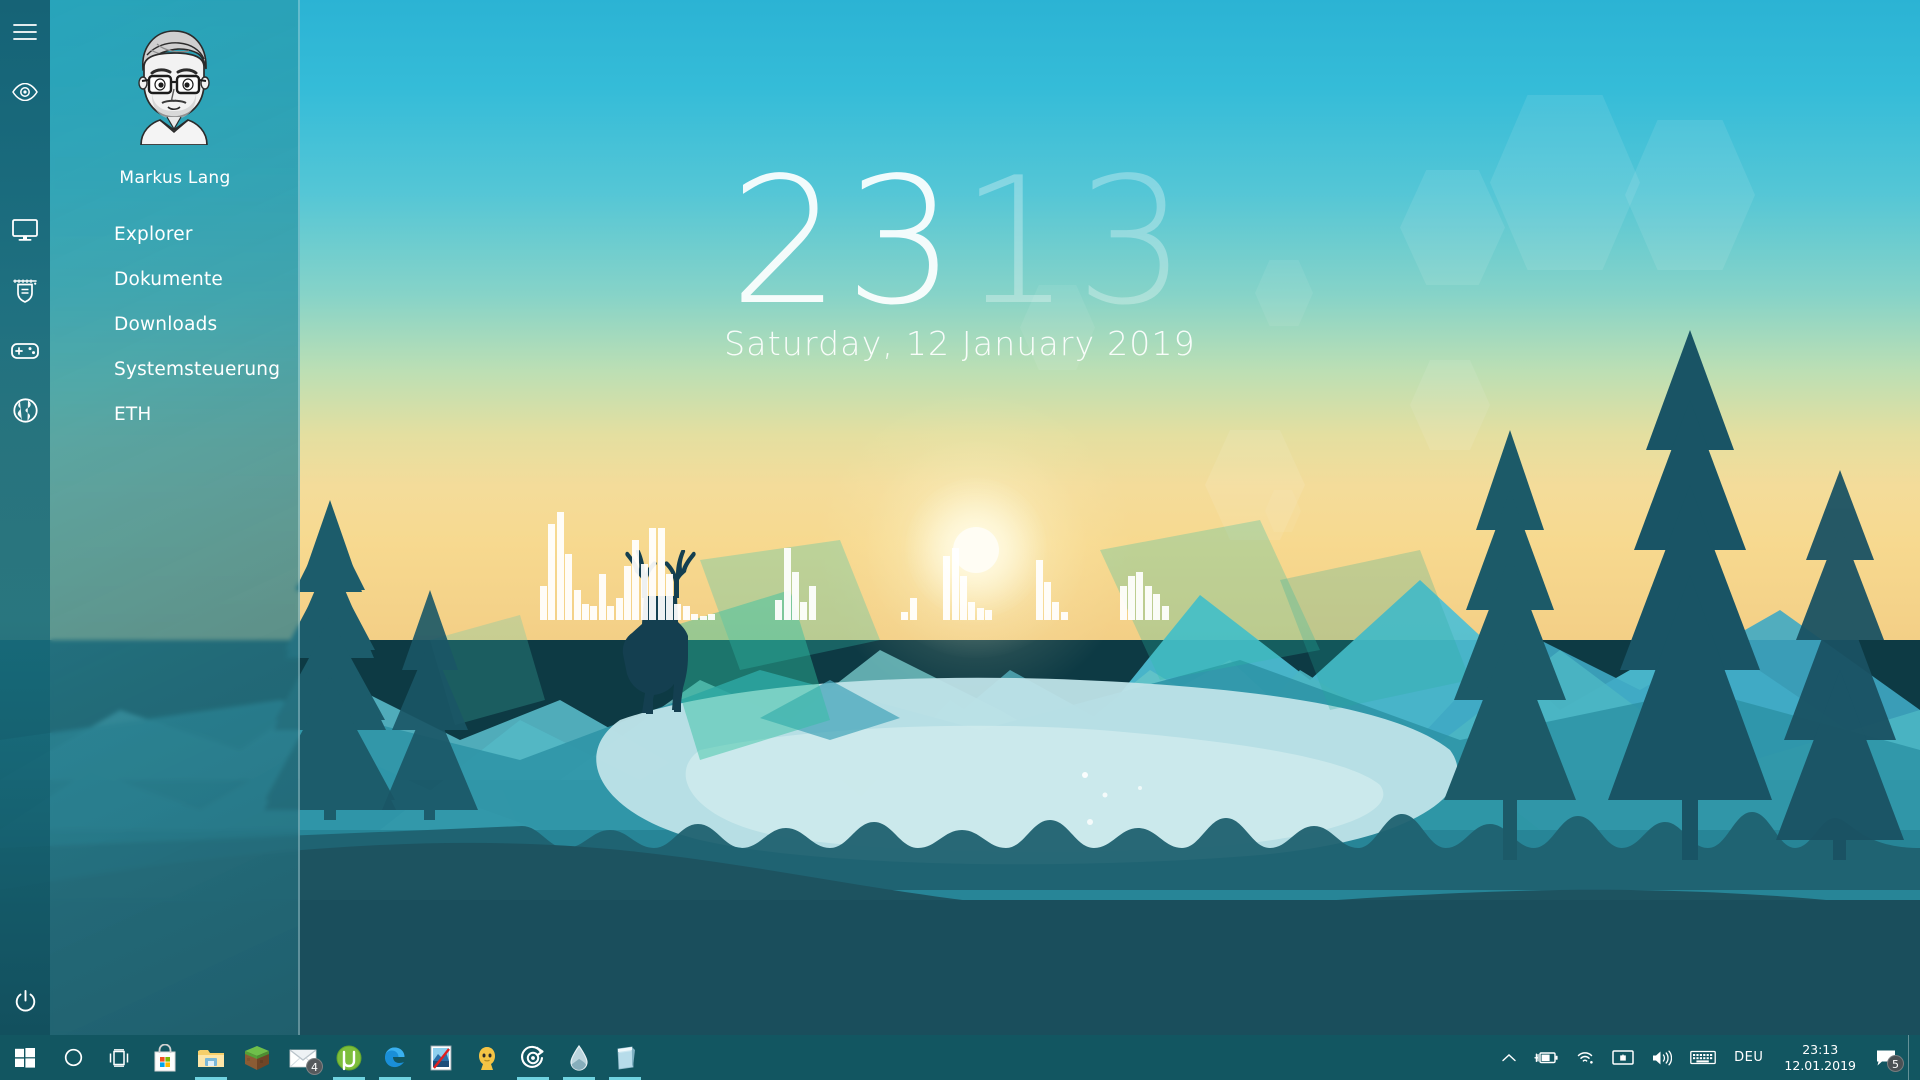 This screenshot has height=1080, width=1920. I want to click on taskbar-clock: 23:13 12.01.2019, so click(1820, 1057).